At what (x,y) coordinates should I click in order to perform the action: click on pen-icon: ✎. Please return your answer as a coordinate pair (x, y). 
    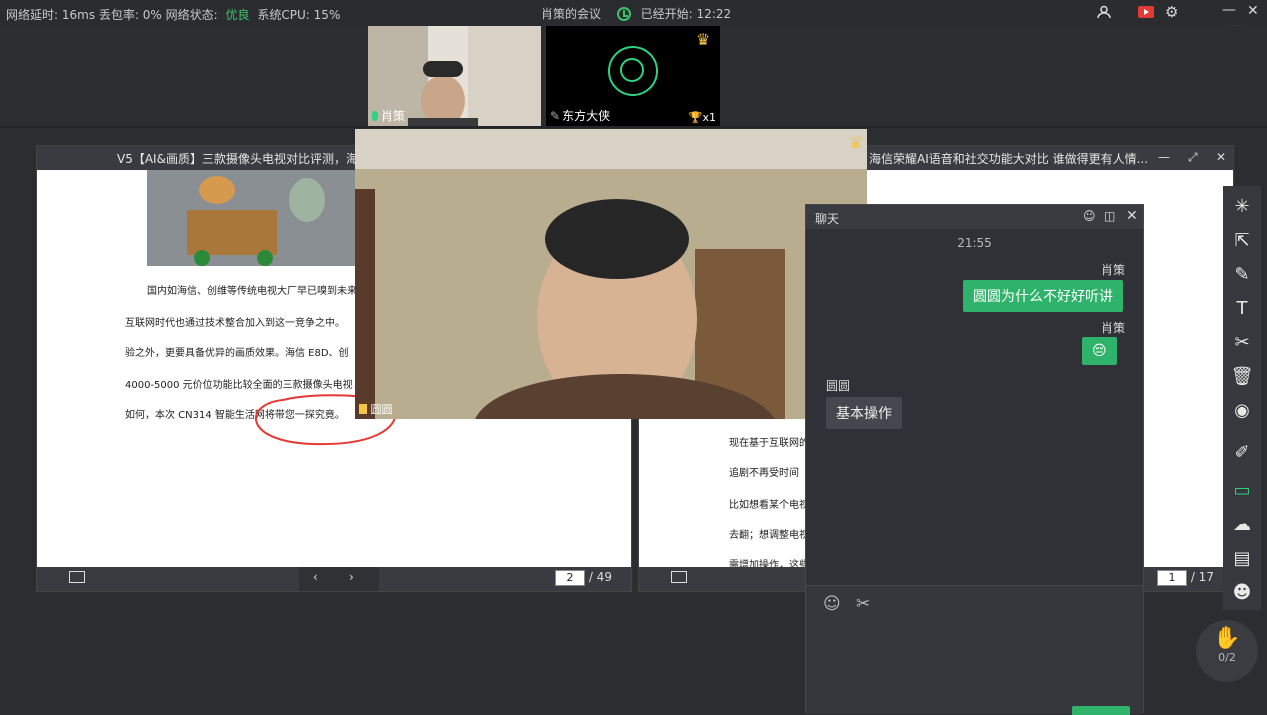
    Looking at the image, I should click on (1242, 275).